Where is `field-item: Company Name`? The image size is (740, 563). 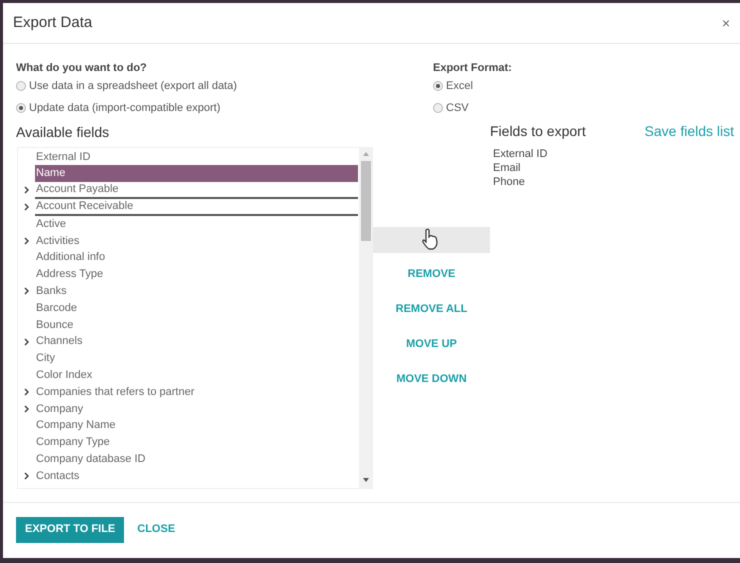
field-item: Company Name is located at coordinates (196, 425).